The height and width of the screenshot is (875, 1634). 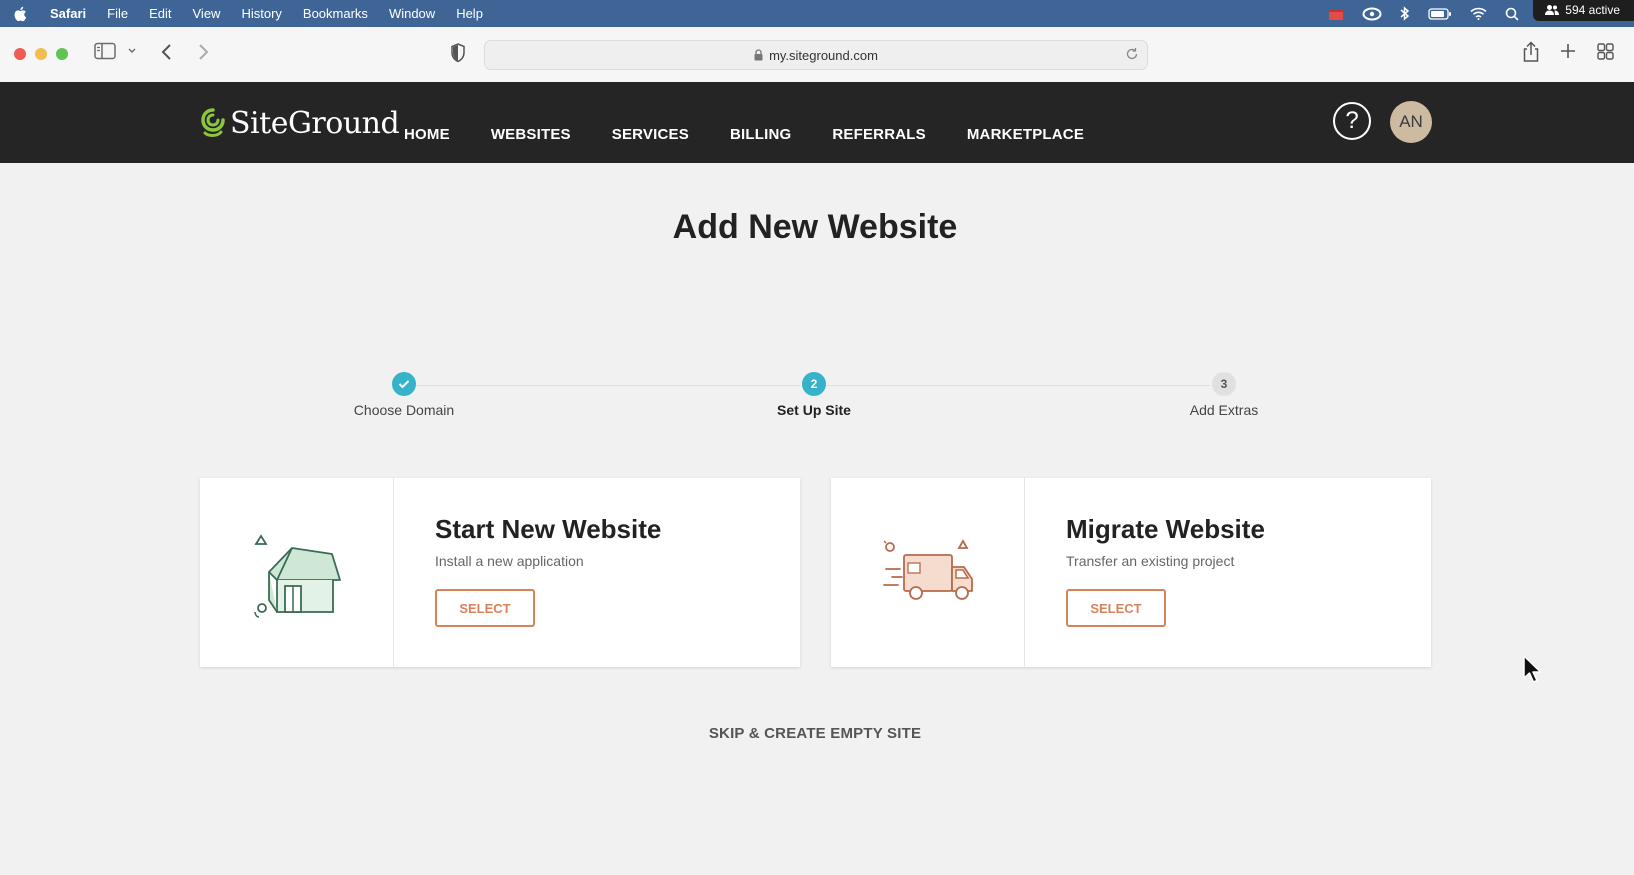 What do you see at coordinates (1352, 121) in the screenshot?
I see `help-button: ?` at bounding box center [1352, 121].